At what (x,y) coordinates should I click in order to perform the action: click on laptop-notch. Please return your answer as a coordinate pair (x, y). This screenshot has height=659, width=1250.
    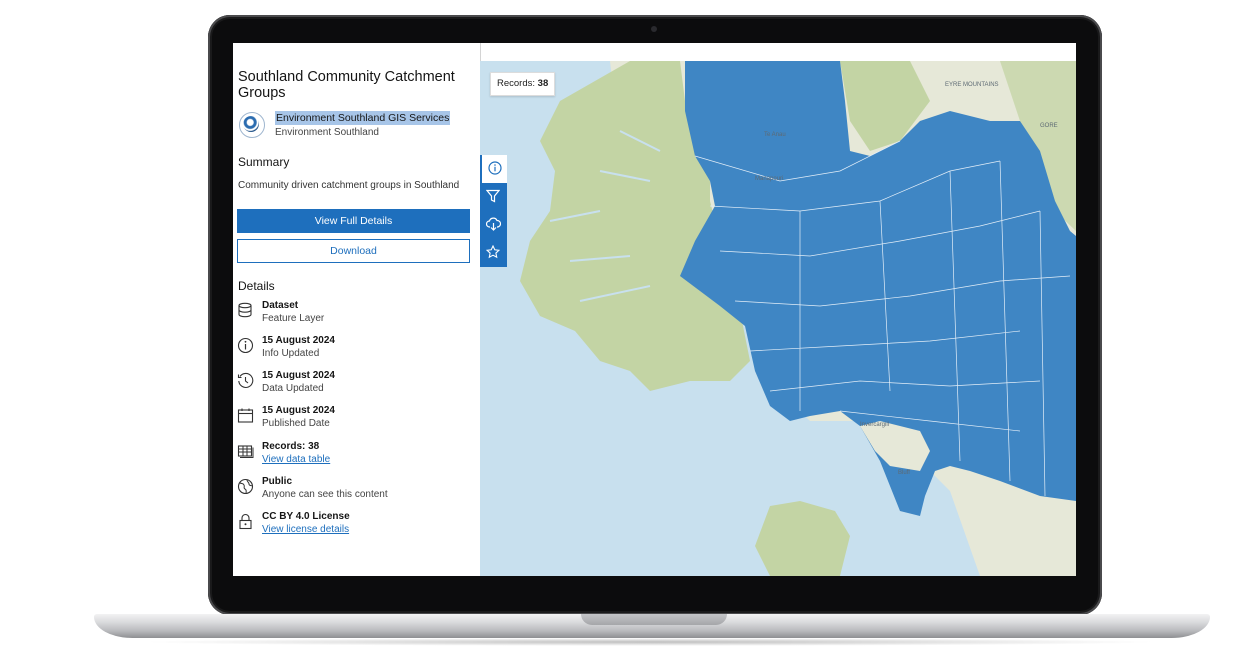
    Looking at the image, I should click on (654, 619).